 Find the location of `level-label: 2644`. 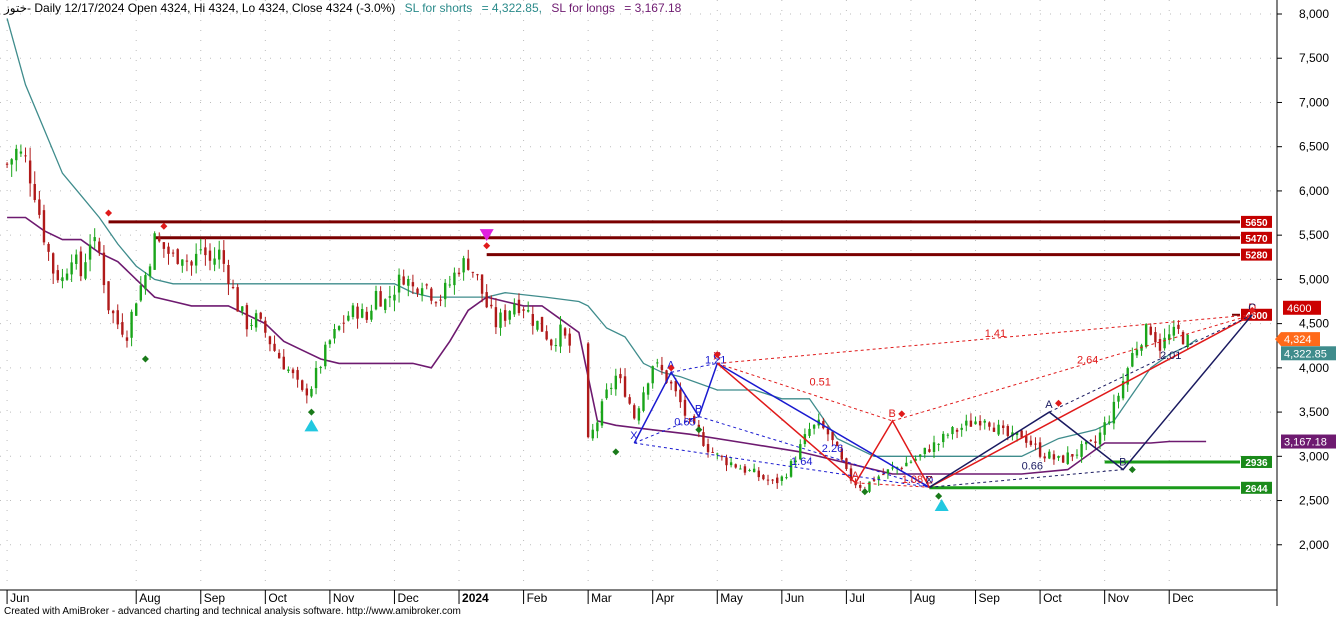

level-label: 2644 is located at coordinates (1256, 489).